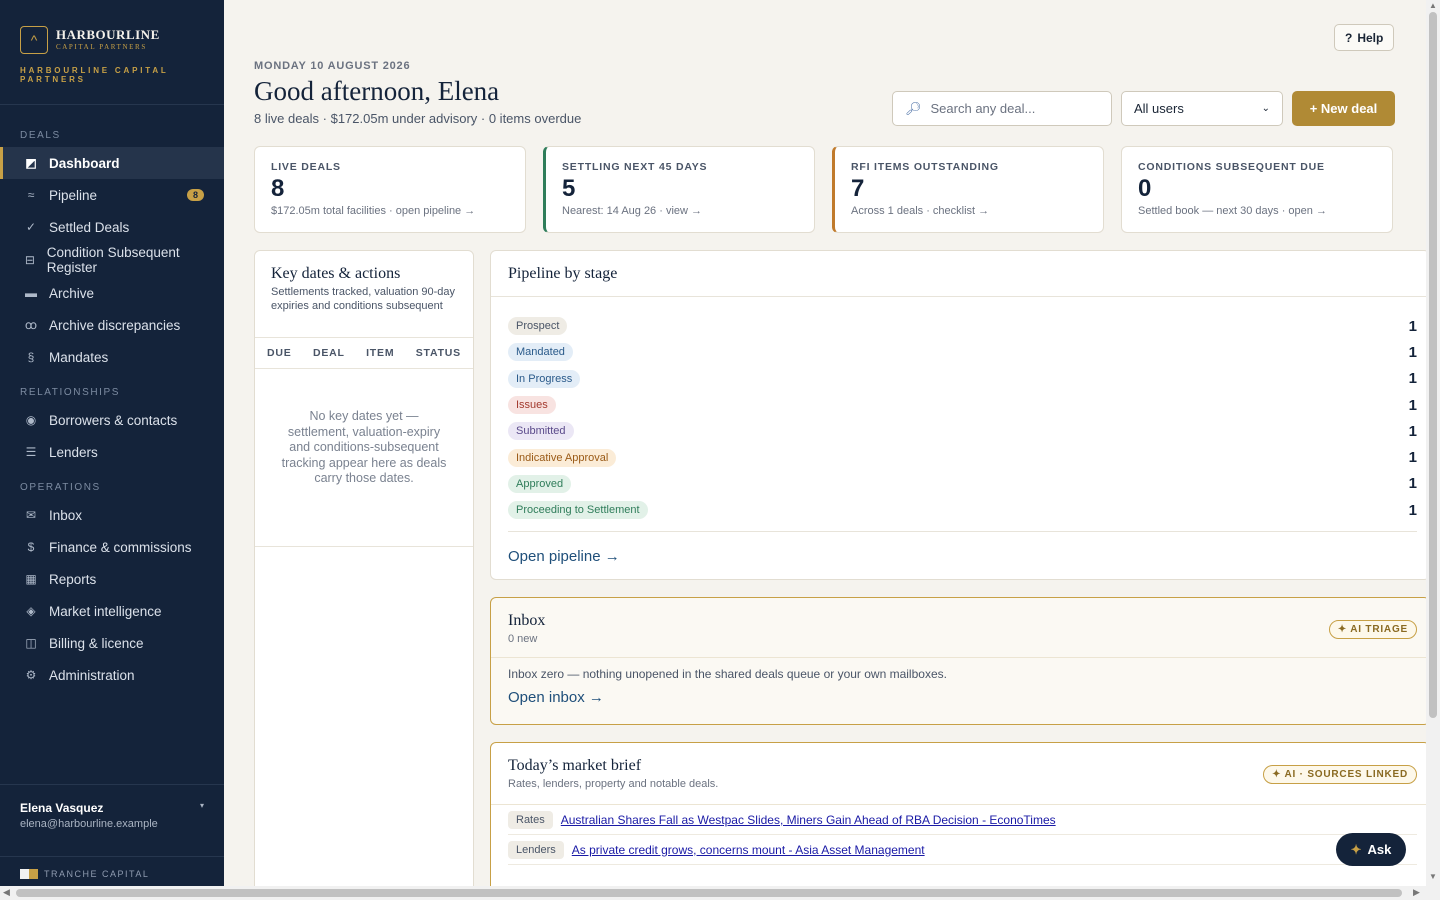  I want to click on stage-row: Proceeding to Settlement 1, so click(962, 510).